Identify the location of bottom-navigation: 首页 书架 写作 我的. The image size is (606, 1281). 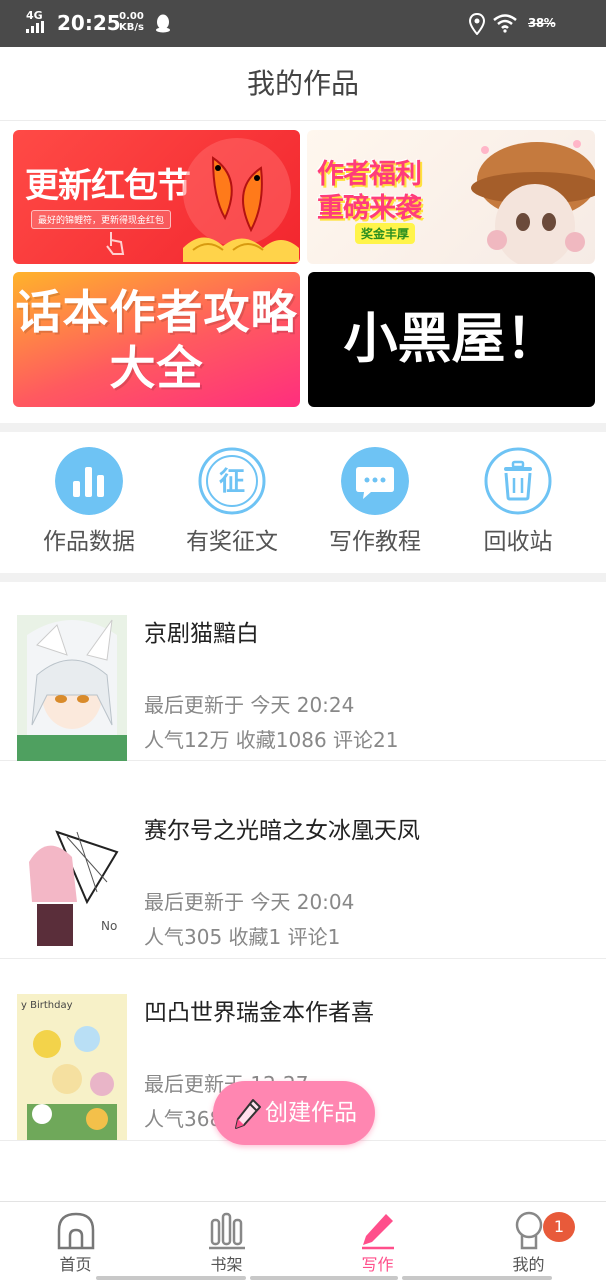
(303, 1240).